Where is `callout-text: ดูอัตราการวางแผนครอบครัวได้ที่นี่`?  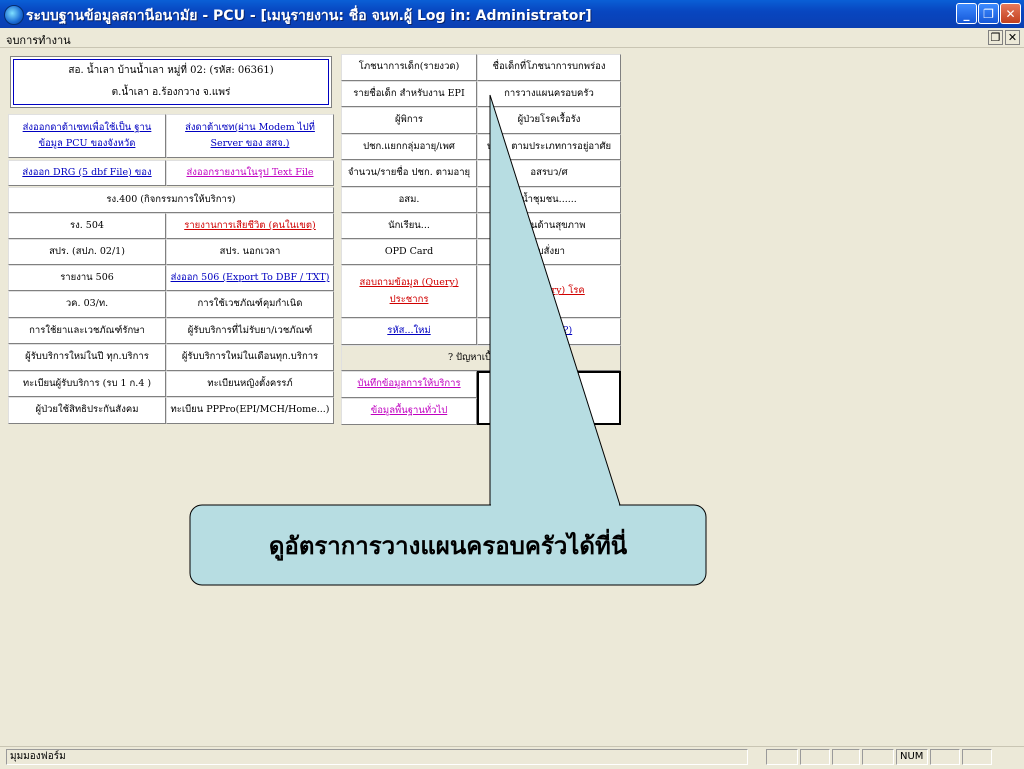
callout-text: ดูอัตราการวางแผนครอบครัวได้ที่นี่ is located at coordinates (448, 545).